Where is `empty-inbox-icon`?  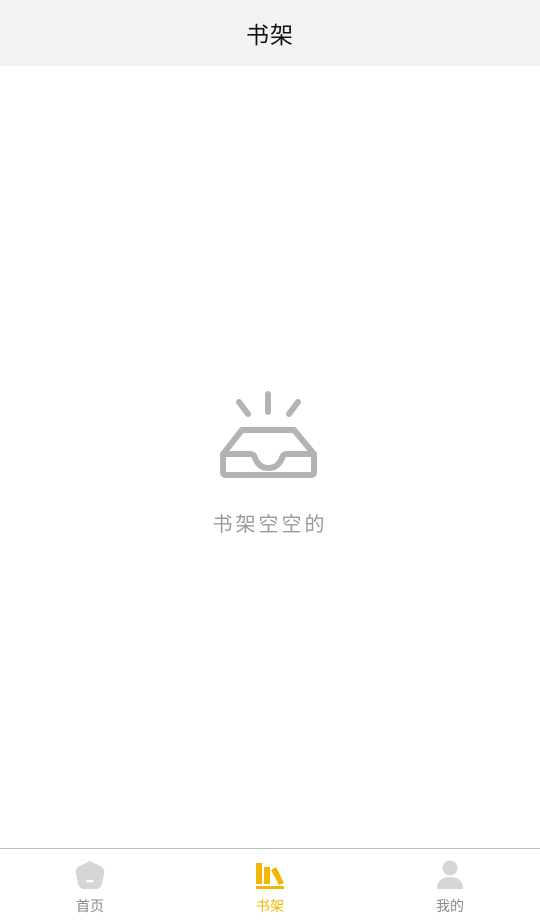 empty-inbox-icon is located at coordinates (268, 434).